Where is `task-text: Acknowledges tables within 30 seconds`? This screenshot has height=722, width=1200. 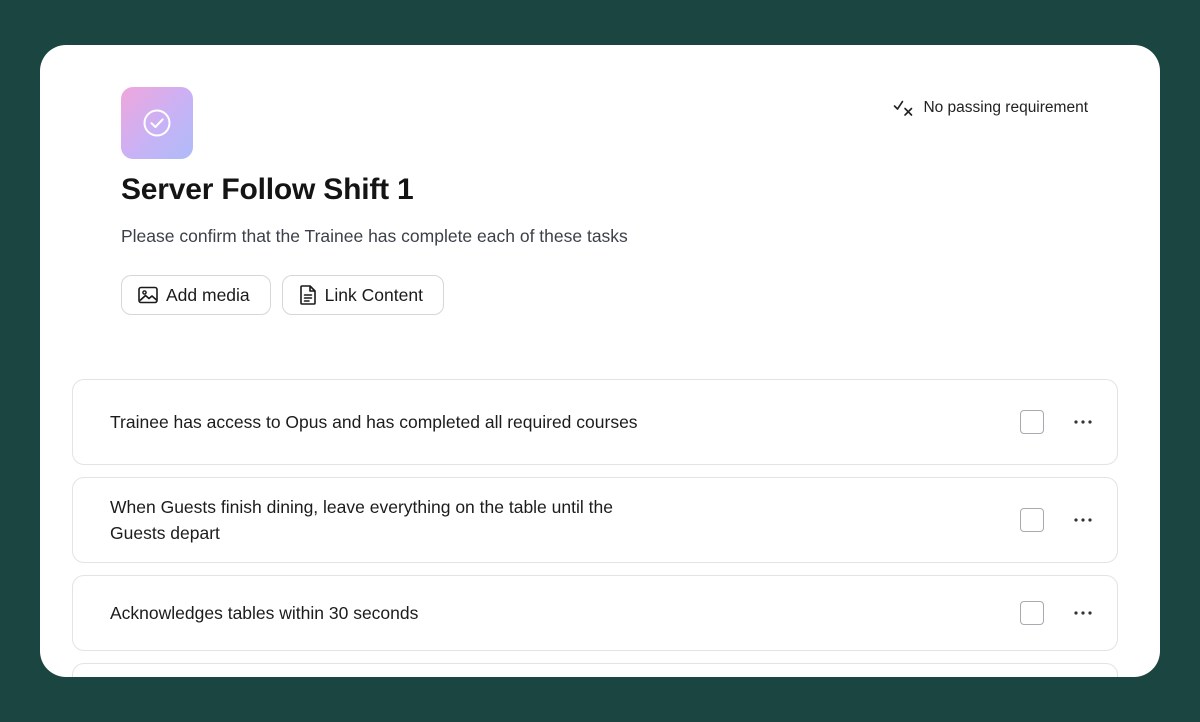
task-text: Acknowledges tables within 30 seconds is located at coordinates (264, 613).